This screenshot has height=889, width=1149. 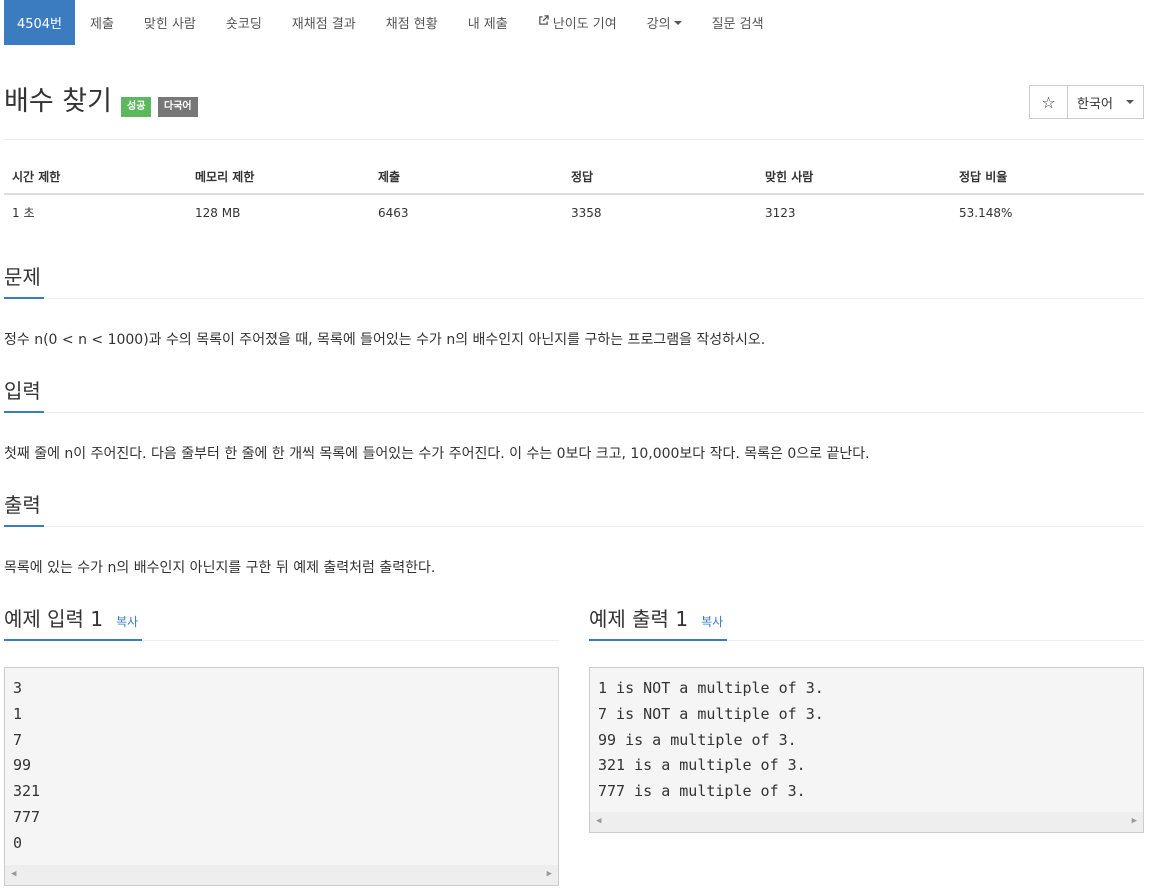 What do you see at coordinates (218, 212) in the screenshot?
I see `value-memory-limit: 128 MB` at bounding box center [218, 212].